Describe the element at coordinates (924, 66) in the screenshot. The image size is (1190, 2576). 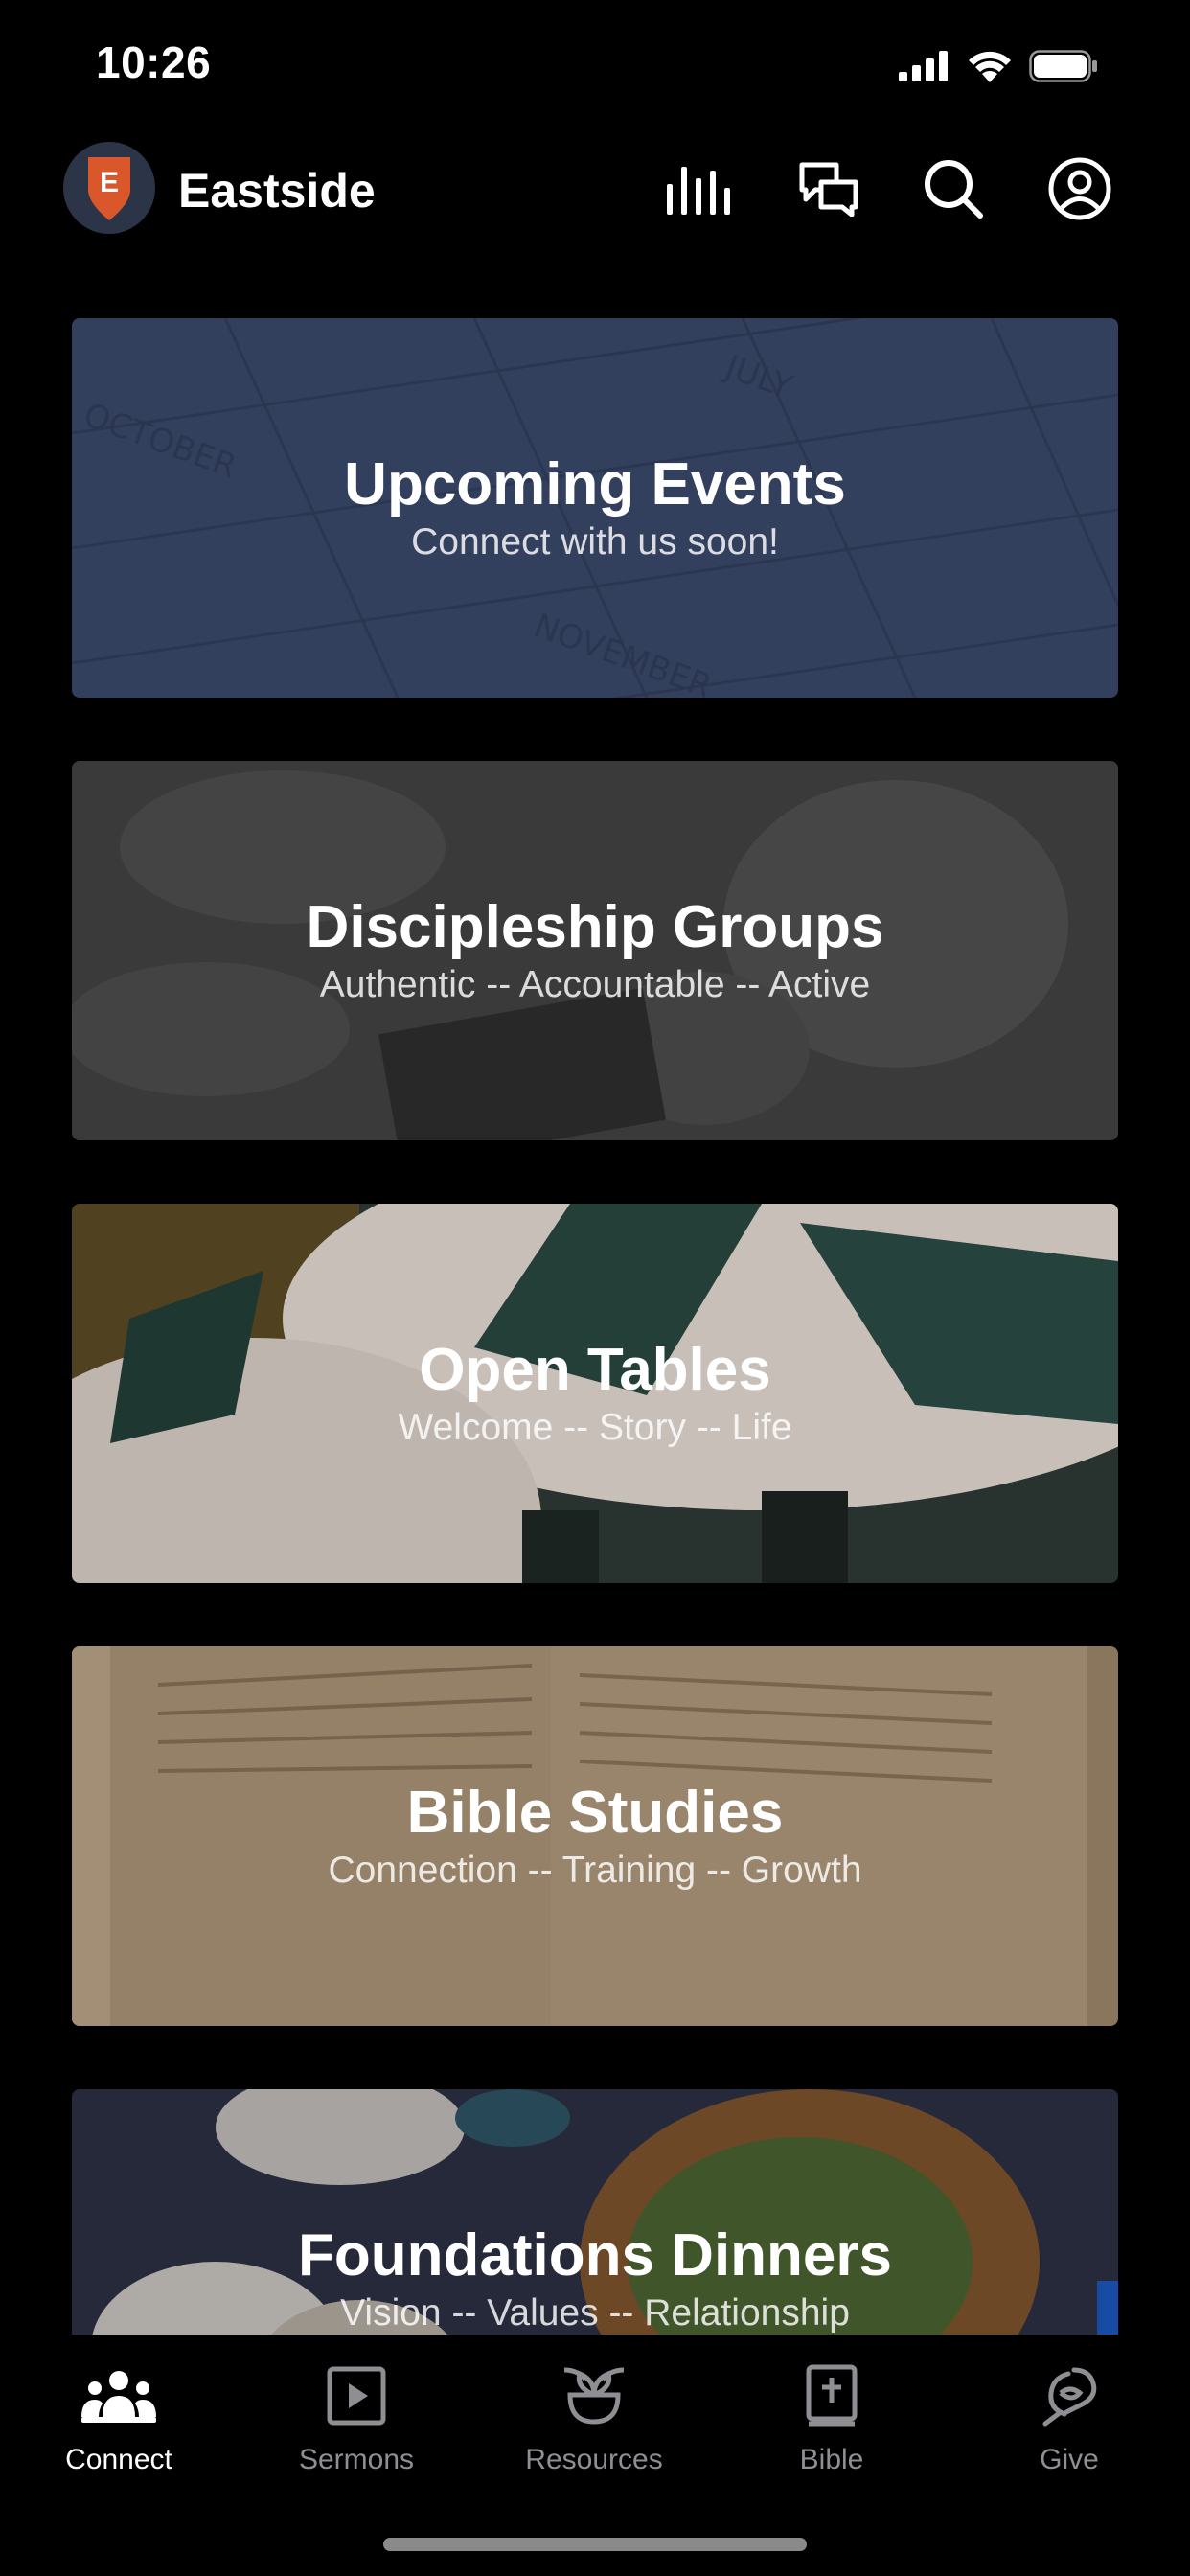
I see `signal-icon` at that location.